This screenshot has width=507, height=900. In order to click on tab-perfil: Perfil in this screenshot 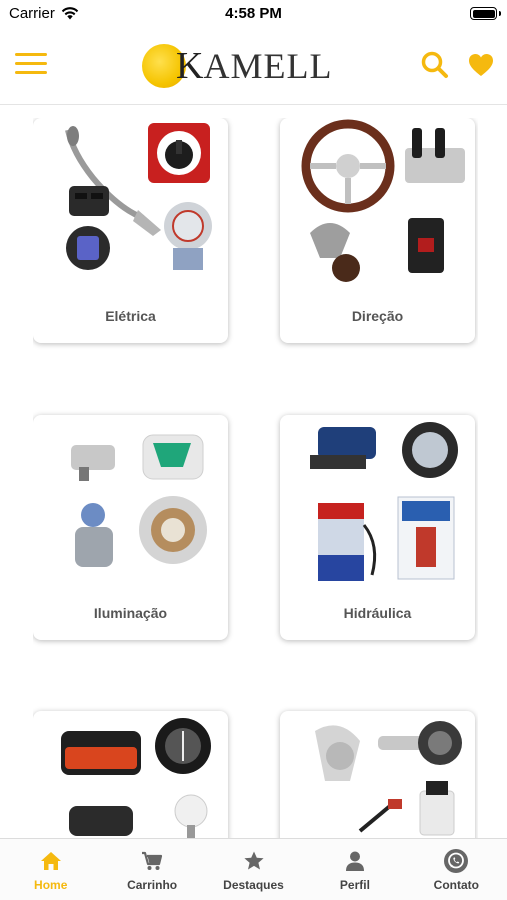, I will do `click(354, 869)`.